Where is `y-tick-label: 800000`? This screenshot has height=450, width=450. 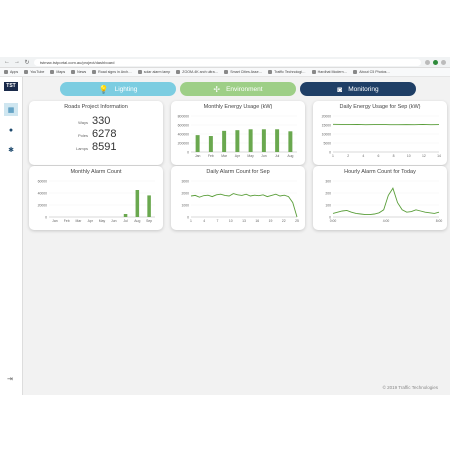 y-tick-label: 800000 is located at coordinates (183, 116).